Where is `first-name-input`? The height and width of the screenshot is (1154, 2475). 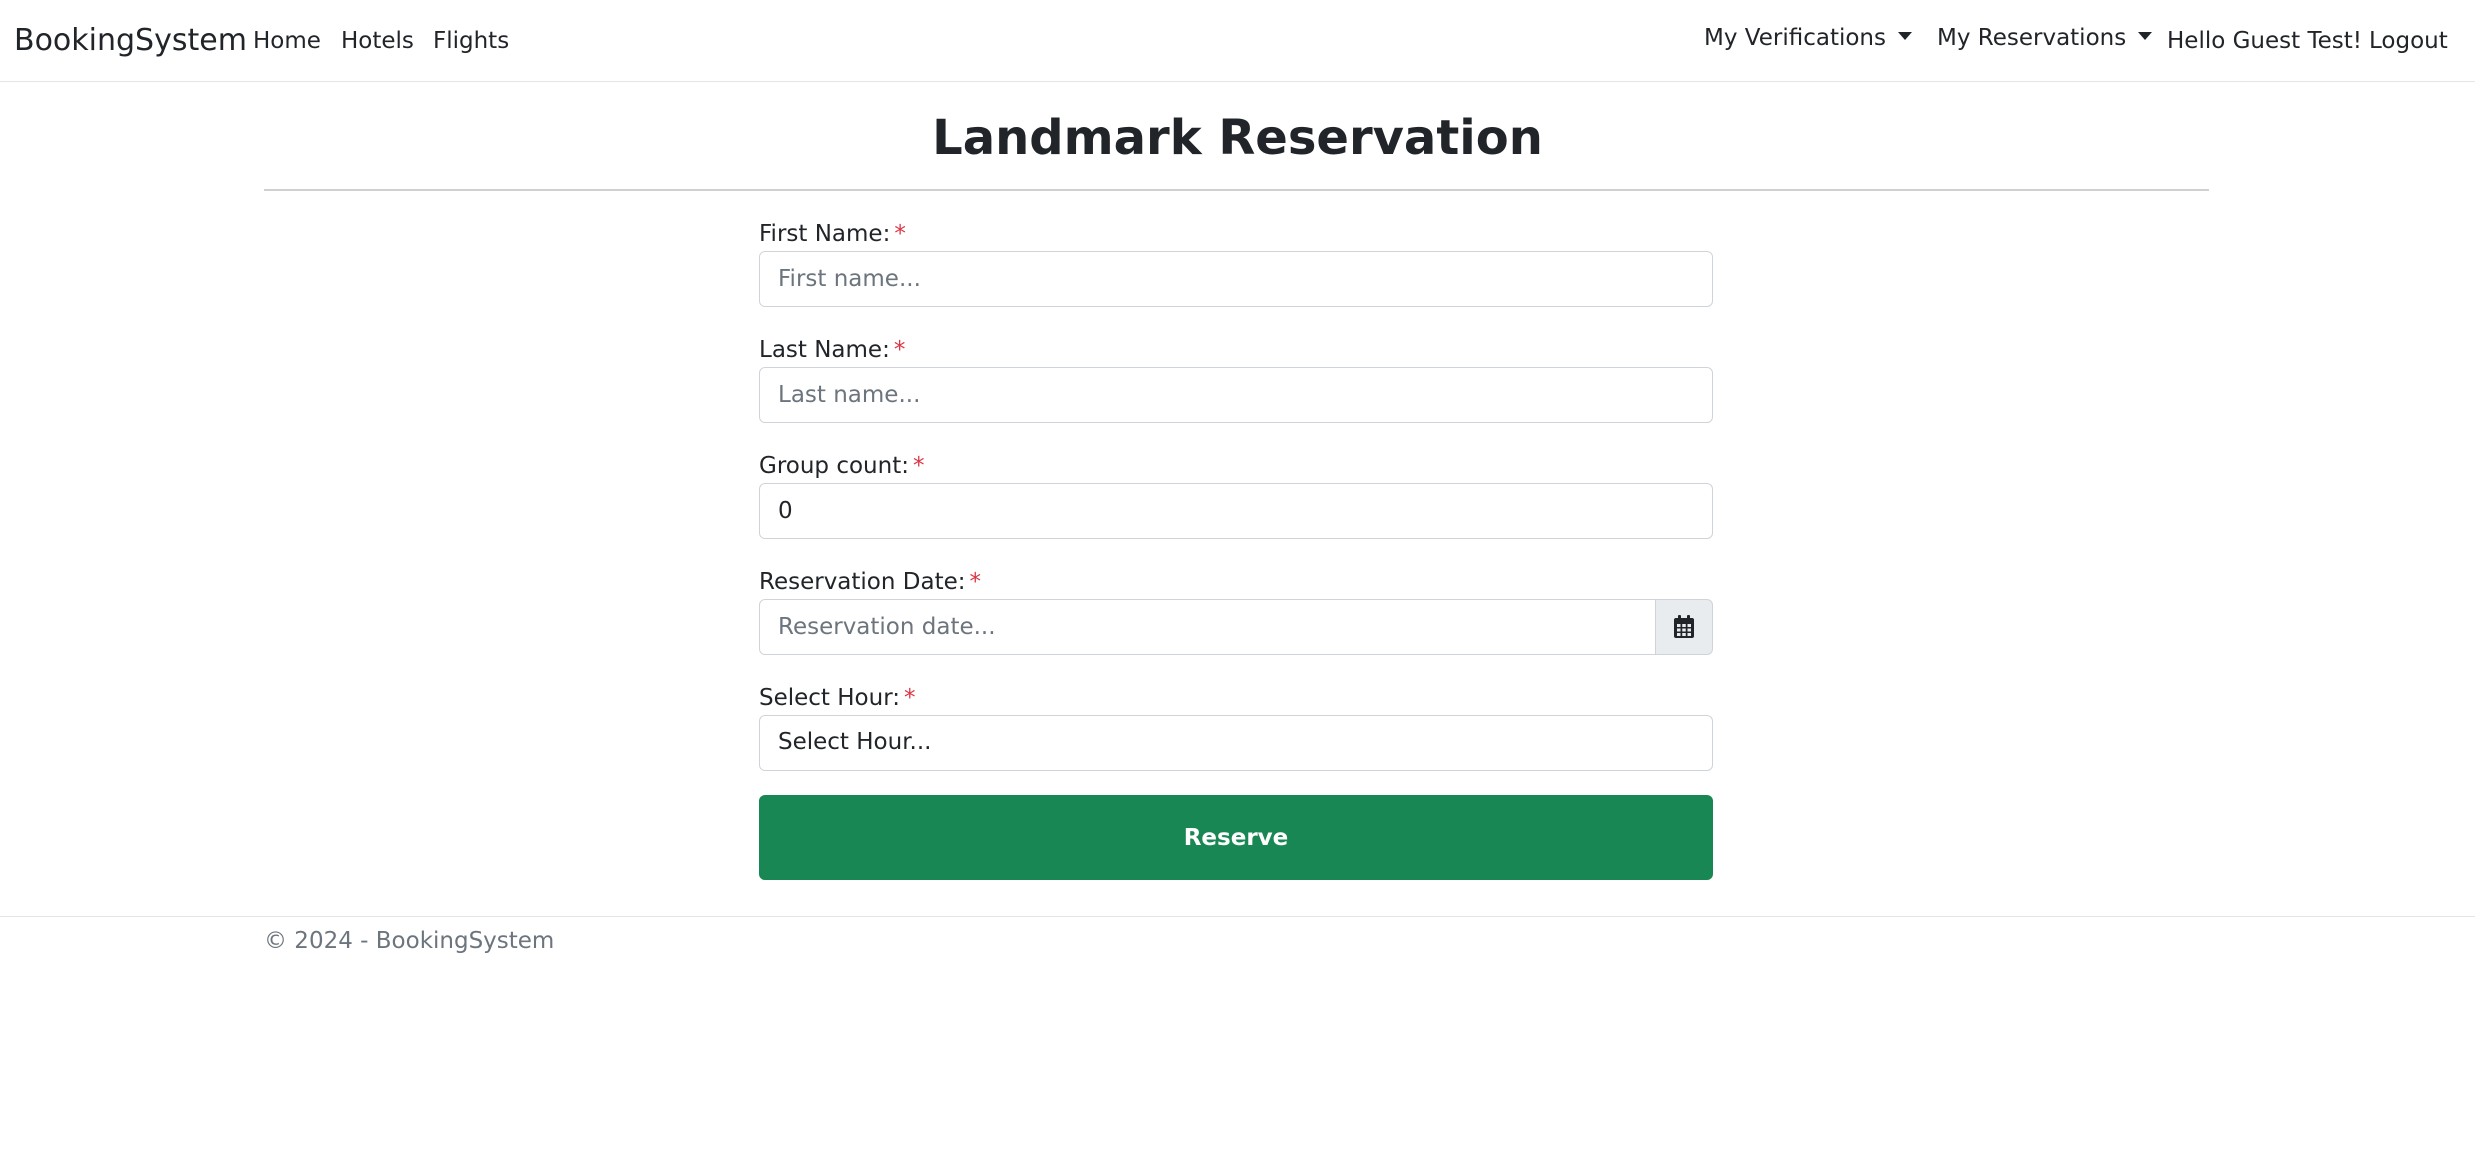
first-name-input is located at coordinates (1236, 279).